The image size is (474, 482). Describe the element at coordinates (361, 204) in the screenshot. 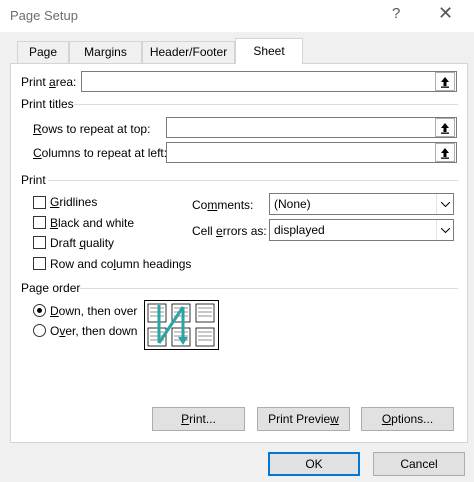

I see `comments-select: (None)` at that location.